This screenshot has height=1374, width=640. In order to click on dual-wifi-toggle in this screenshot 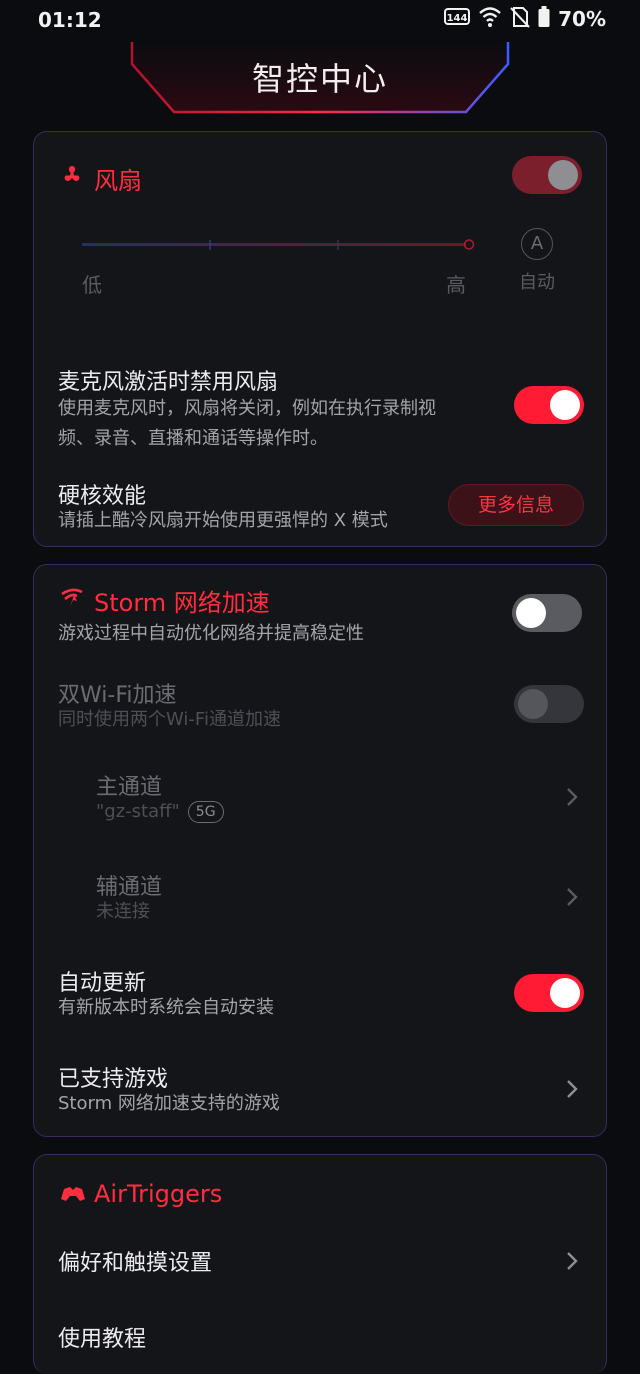, I will do `click(549, 704)`.